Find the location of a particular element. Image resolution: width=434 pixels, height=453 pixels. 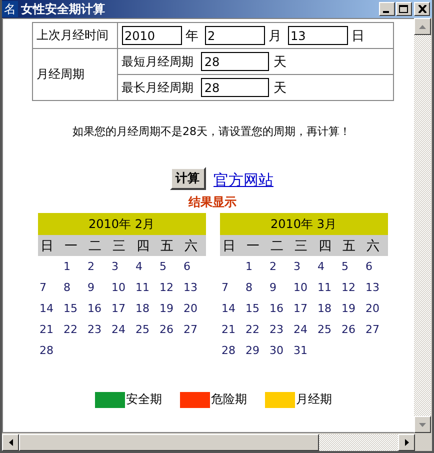

input-field: 2010 is located at coordinates (152, 35).